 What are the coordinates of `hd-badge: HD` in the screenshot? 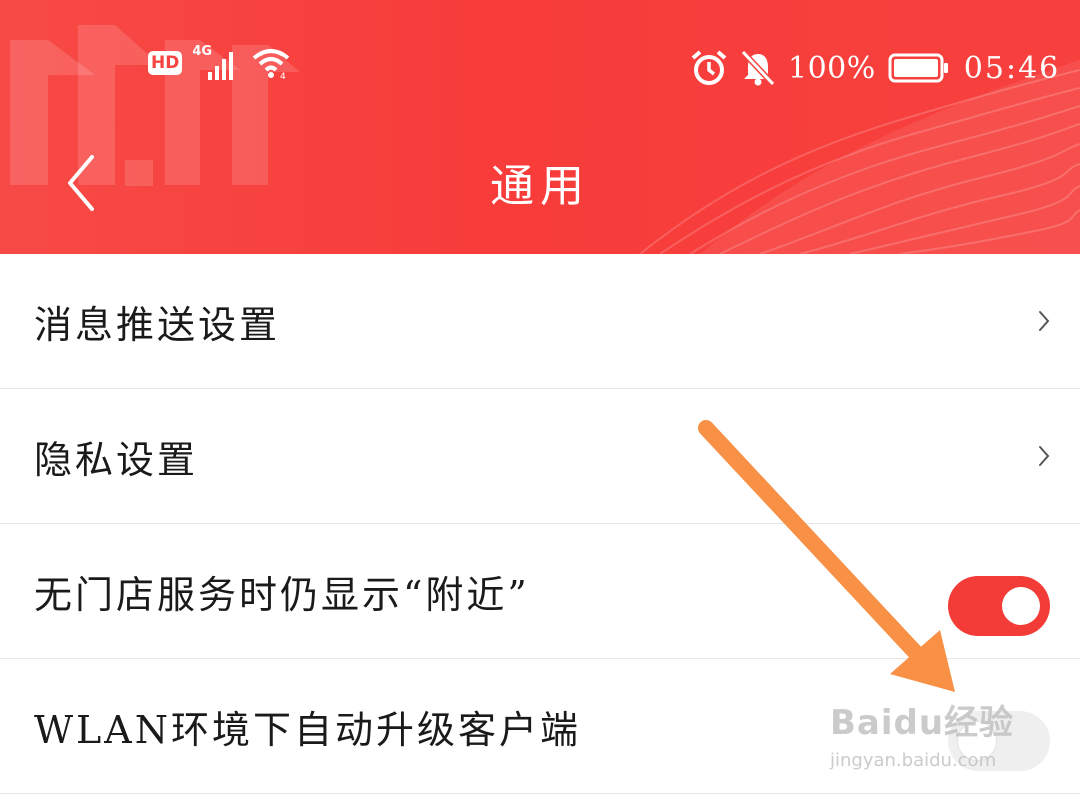 It's located at (165, 63).